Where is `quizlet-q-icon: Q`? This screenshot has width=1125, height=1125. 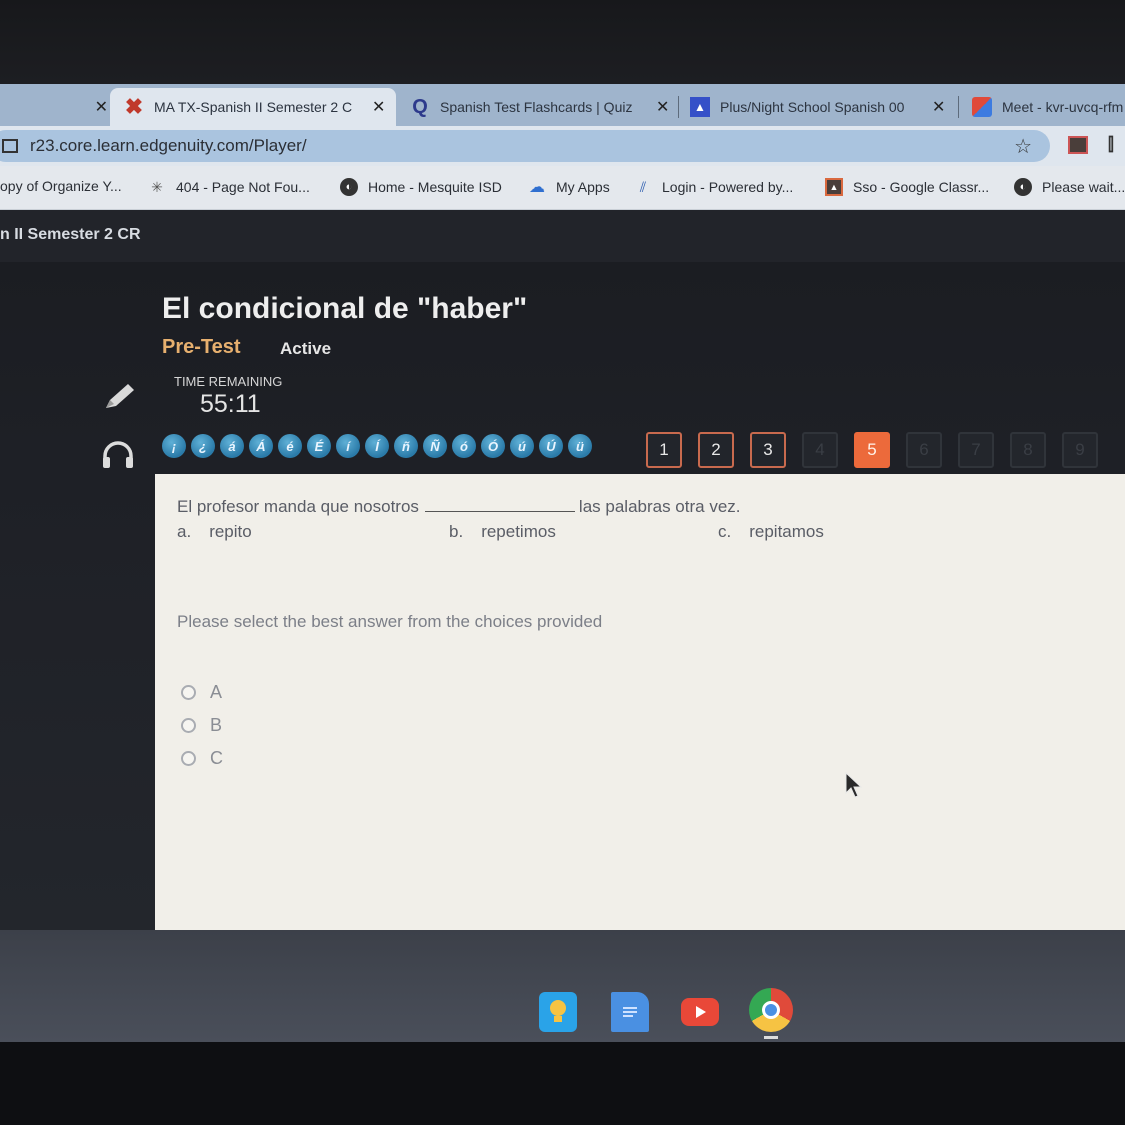 quizlet-q-icon: Q is located at coordinates (420, 106).